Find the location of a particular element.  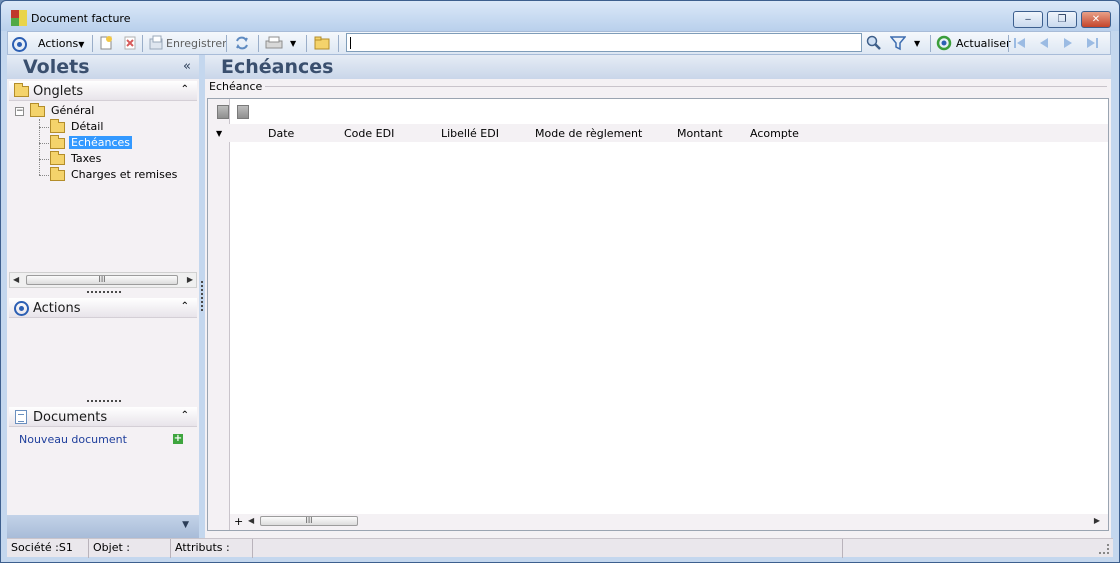

main-toolbar: Actions▼ Enregistrer ▼ ▼ Actualiser is located at coordinates (559, 43).